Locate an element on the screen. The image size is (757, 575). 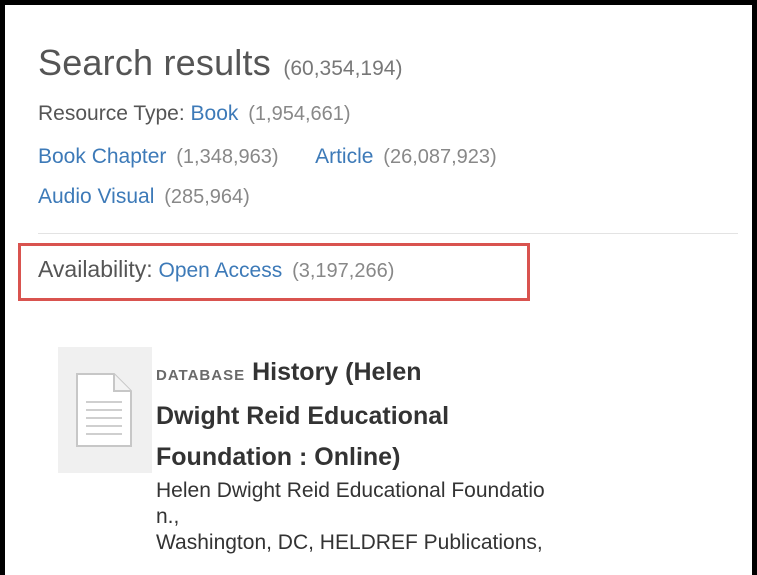
result-meta-line-2: n., is located at coordinates (168, 516).